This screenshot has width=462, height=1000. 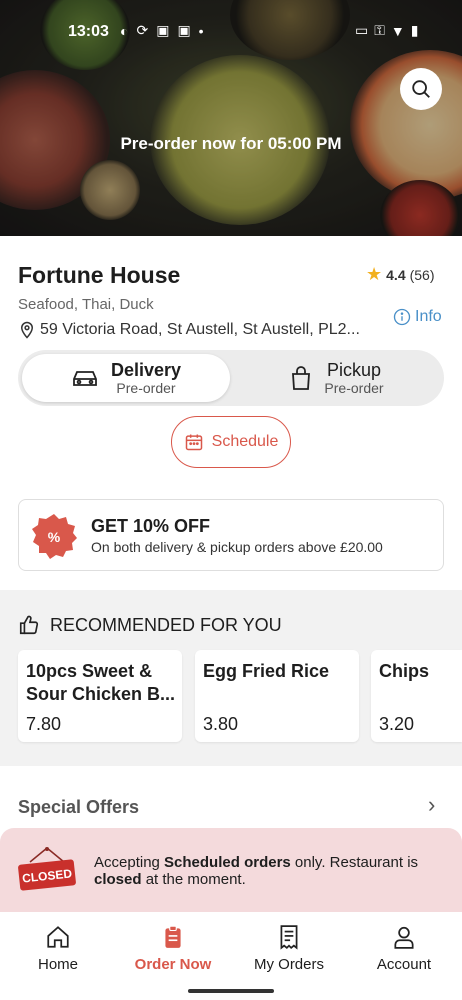 What do you see at coordinates (99, 275) in the screenshot?
I see `restaurant-name: Fortune House` at bounding box center [99, 275].